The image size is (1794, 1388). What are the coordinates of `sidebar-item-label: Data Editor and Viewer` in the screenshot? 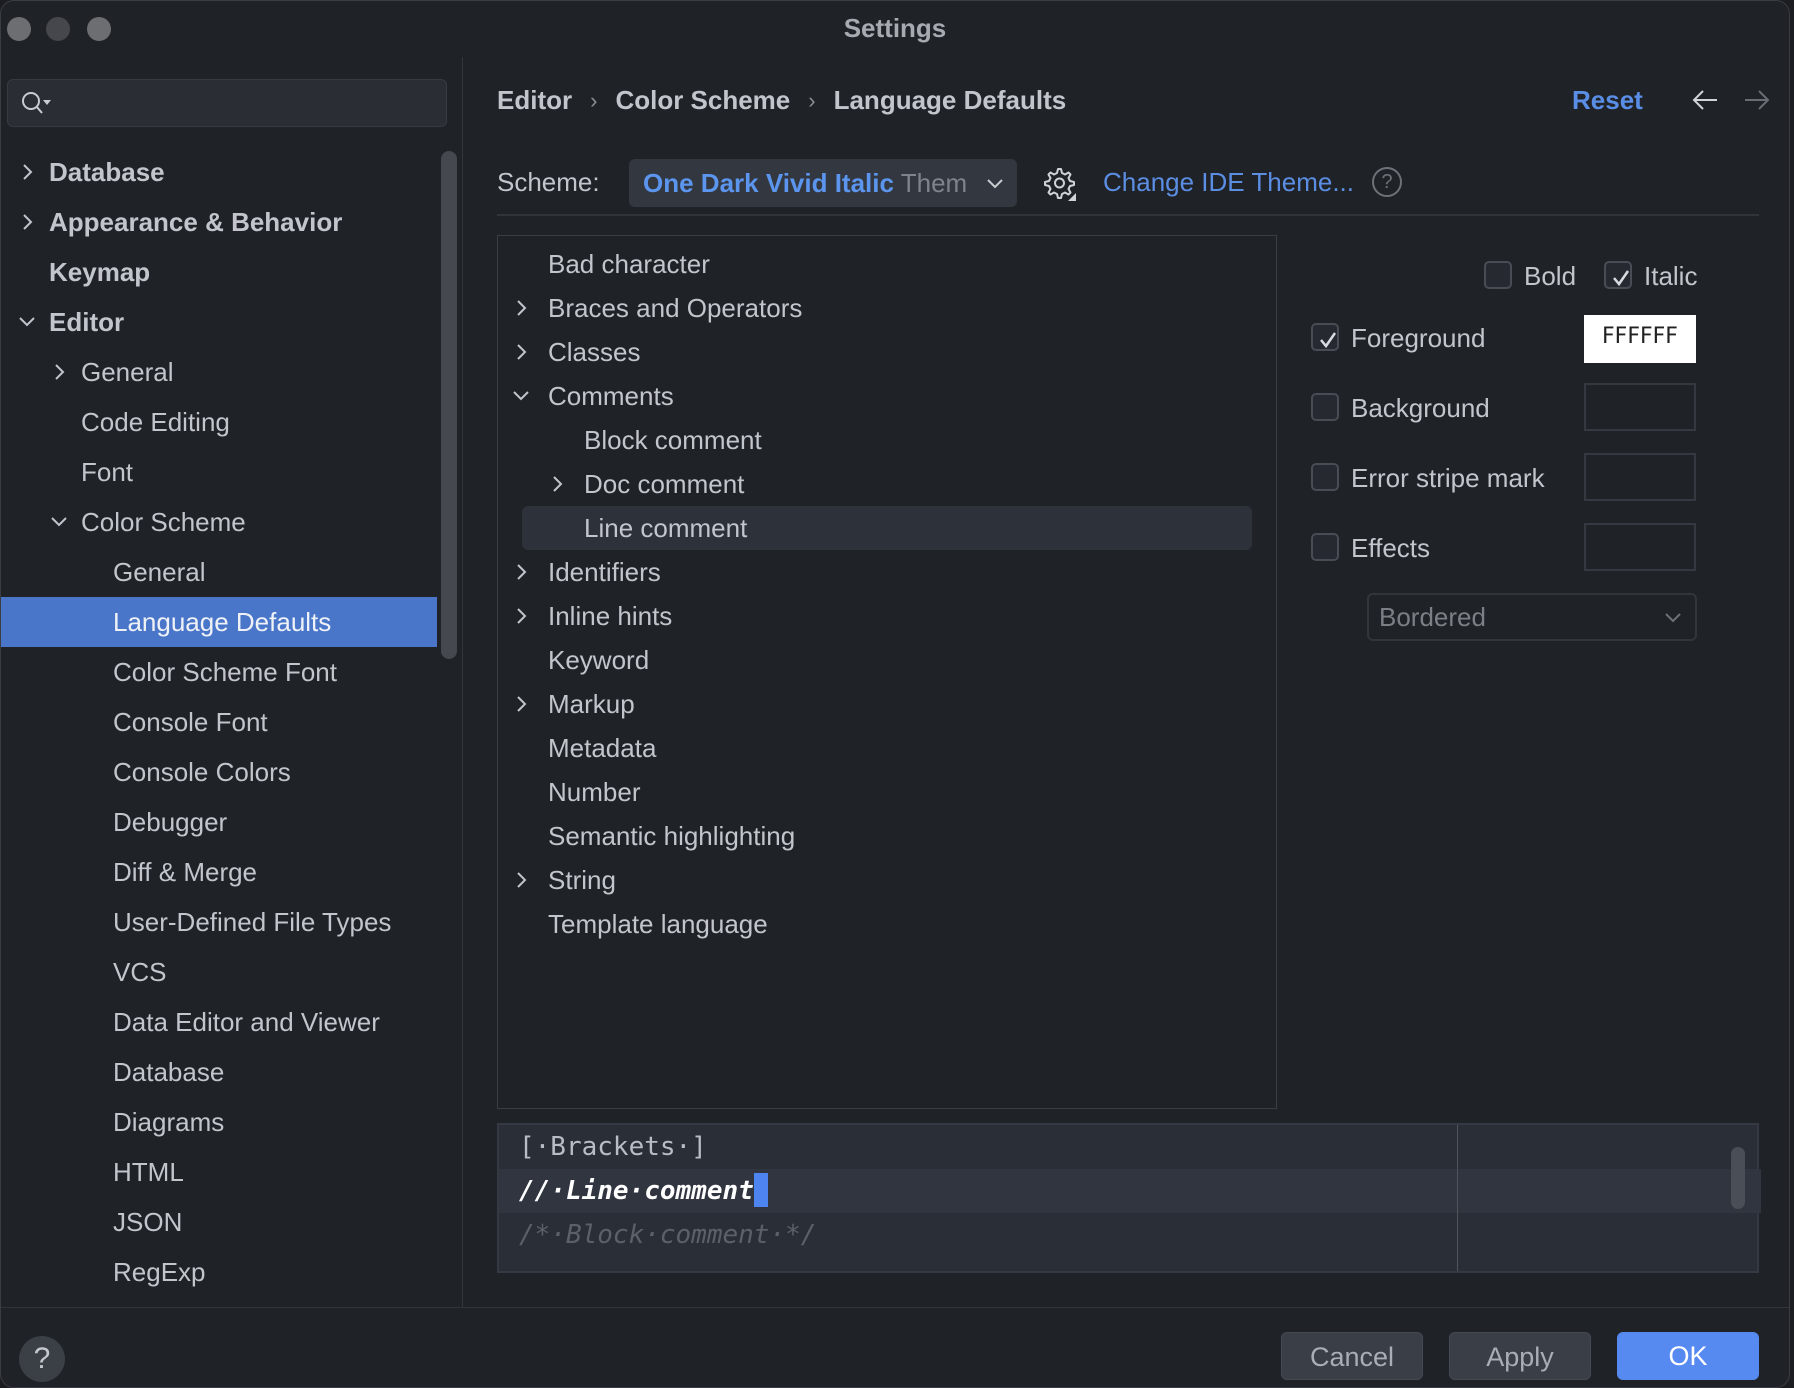 It's located at (246, 1022).